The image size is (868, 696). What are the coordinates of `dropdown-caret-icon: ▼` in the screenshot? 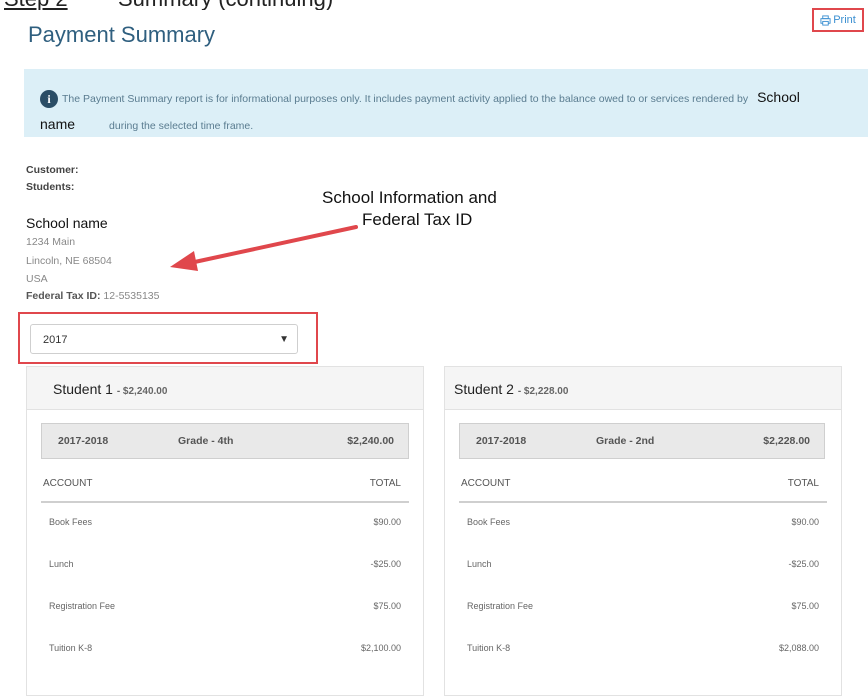 It's located at (284, 339).